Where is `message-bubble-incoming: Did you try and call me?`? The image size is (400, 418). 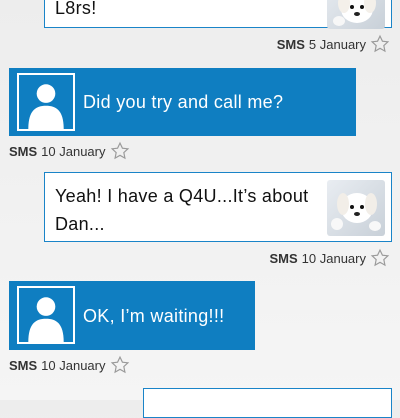
message-bubble-incoming: Did you try and call me? is located at coordinates (182, 102).